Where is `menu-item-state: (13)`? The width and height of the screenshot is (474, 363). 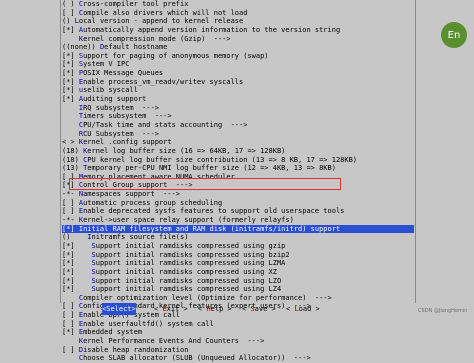 menu-item-state: (13) is located at coordinates (73, 168).